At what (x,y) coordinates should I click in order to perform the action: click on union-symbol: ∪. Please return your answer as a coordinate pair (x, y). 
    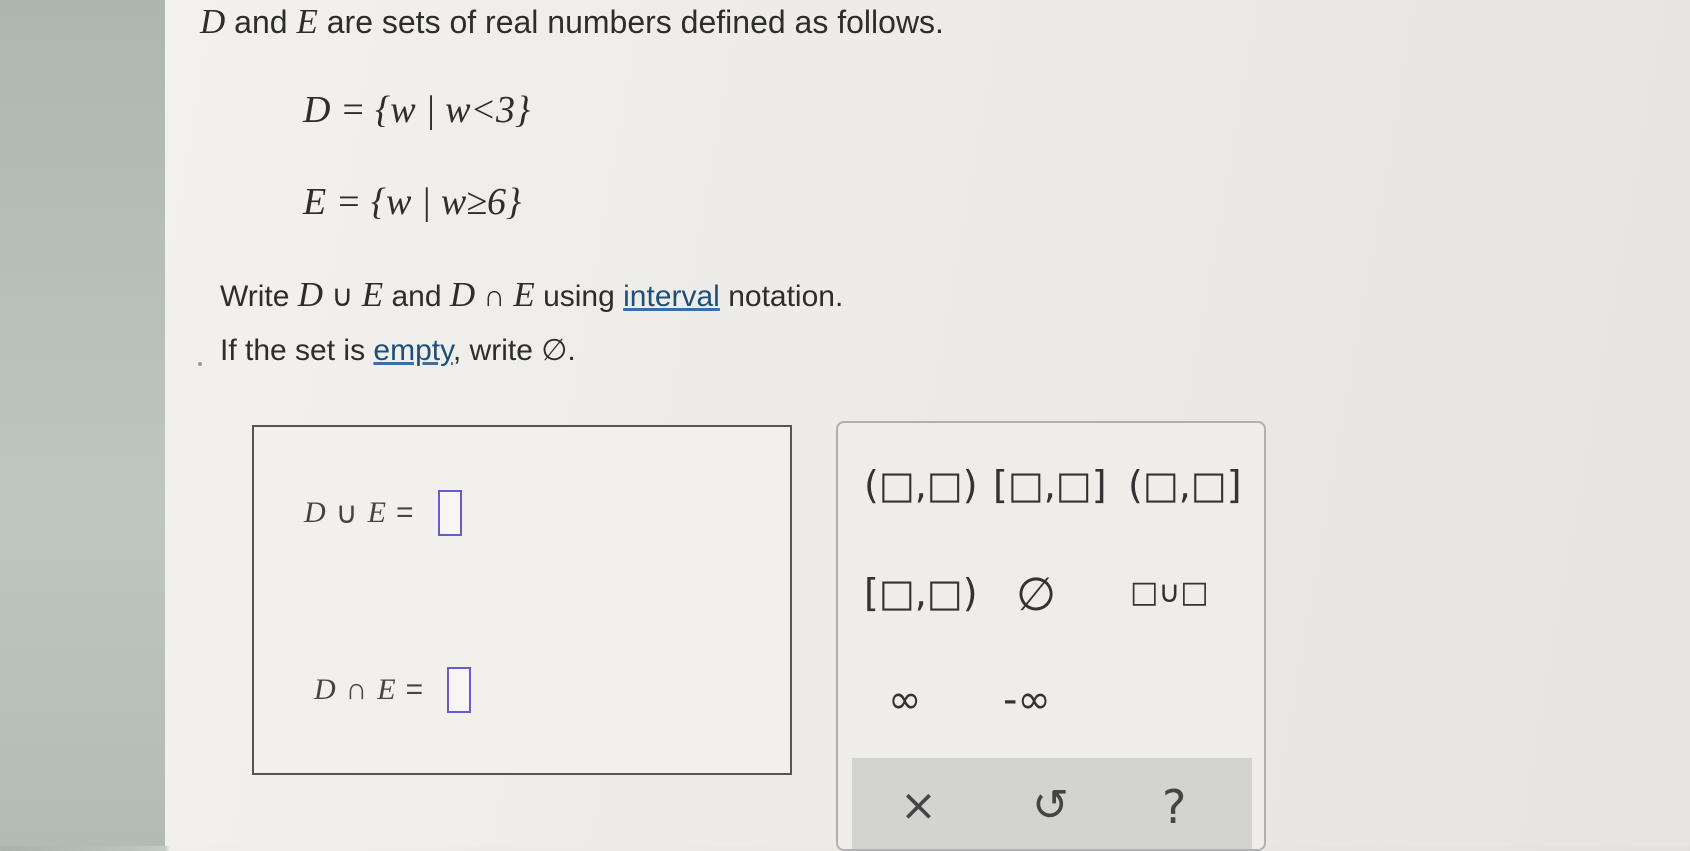
    Looking at the image, I should click on (346, 513).